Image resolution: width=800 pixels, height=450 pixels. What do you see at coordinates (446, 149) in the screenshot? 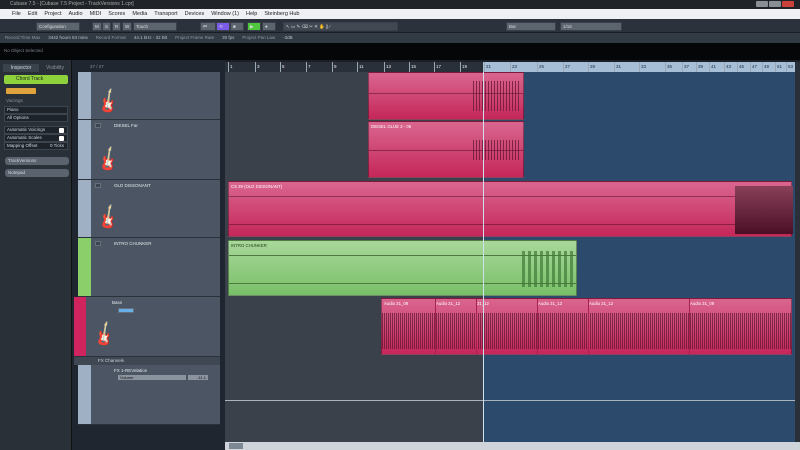
I see `audio-event: DIESEL GLUE 2 - 06` at bounding box center [446, 149].